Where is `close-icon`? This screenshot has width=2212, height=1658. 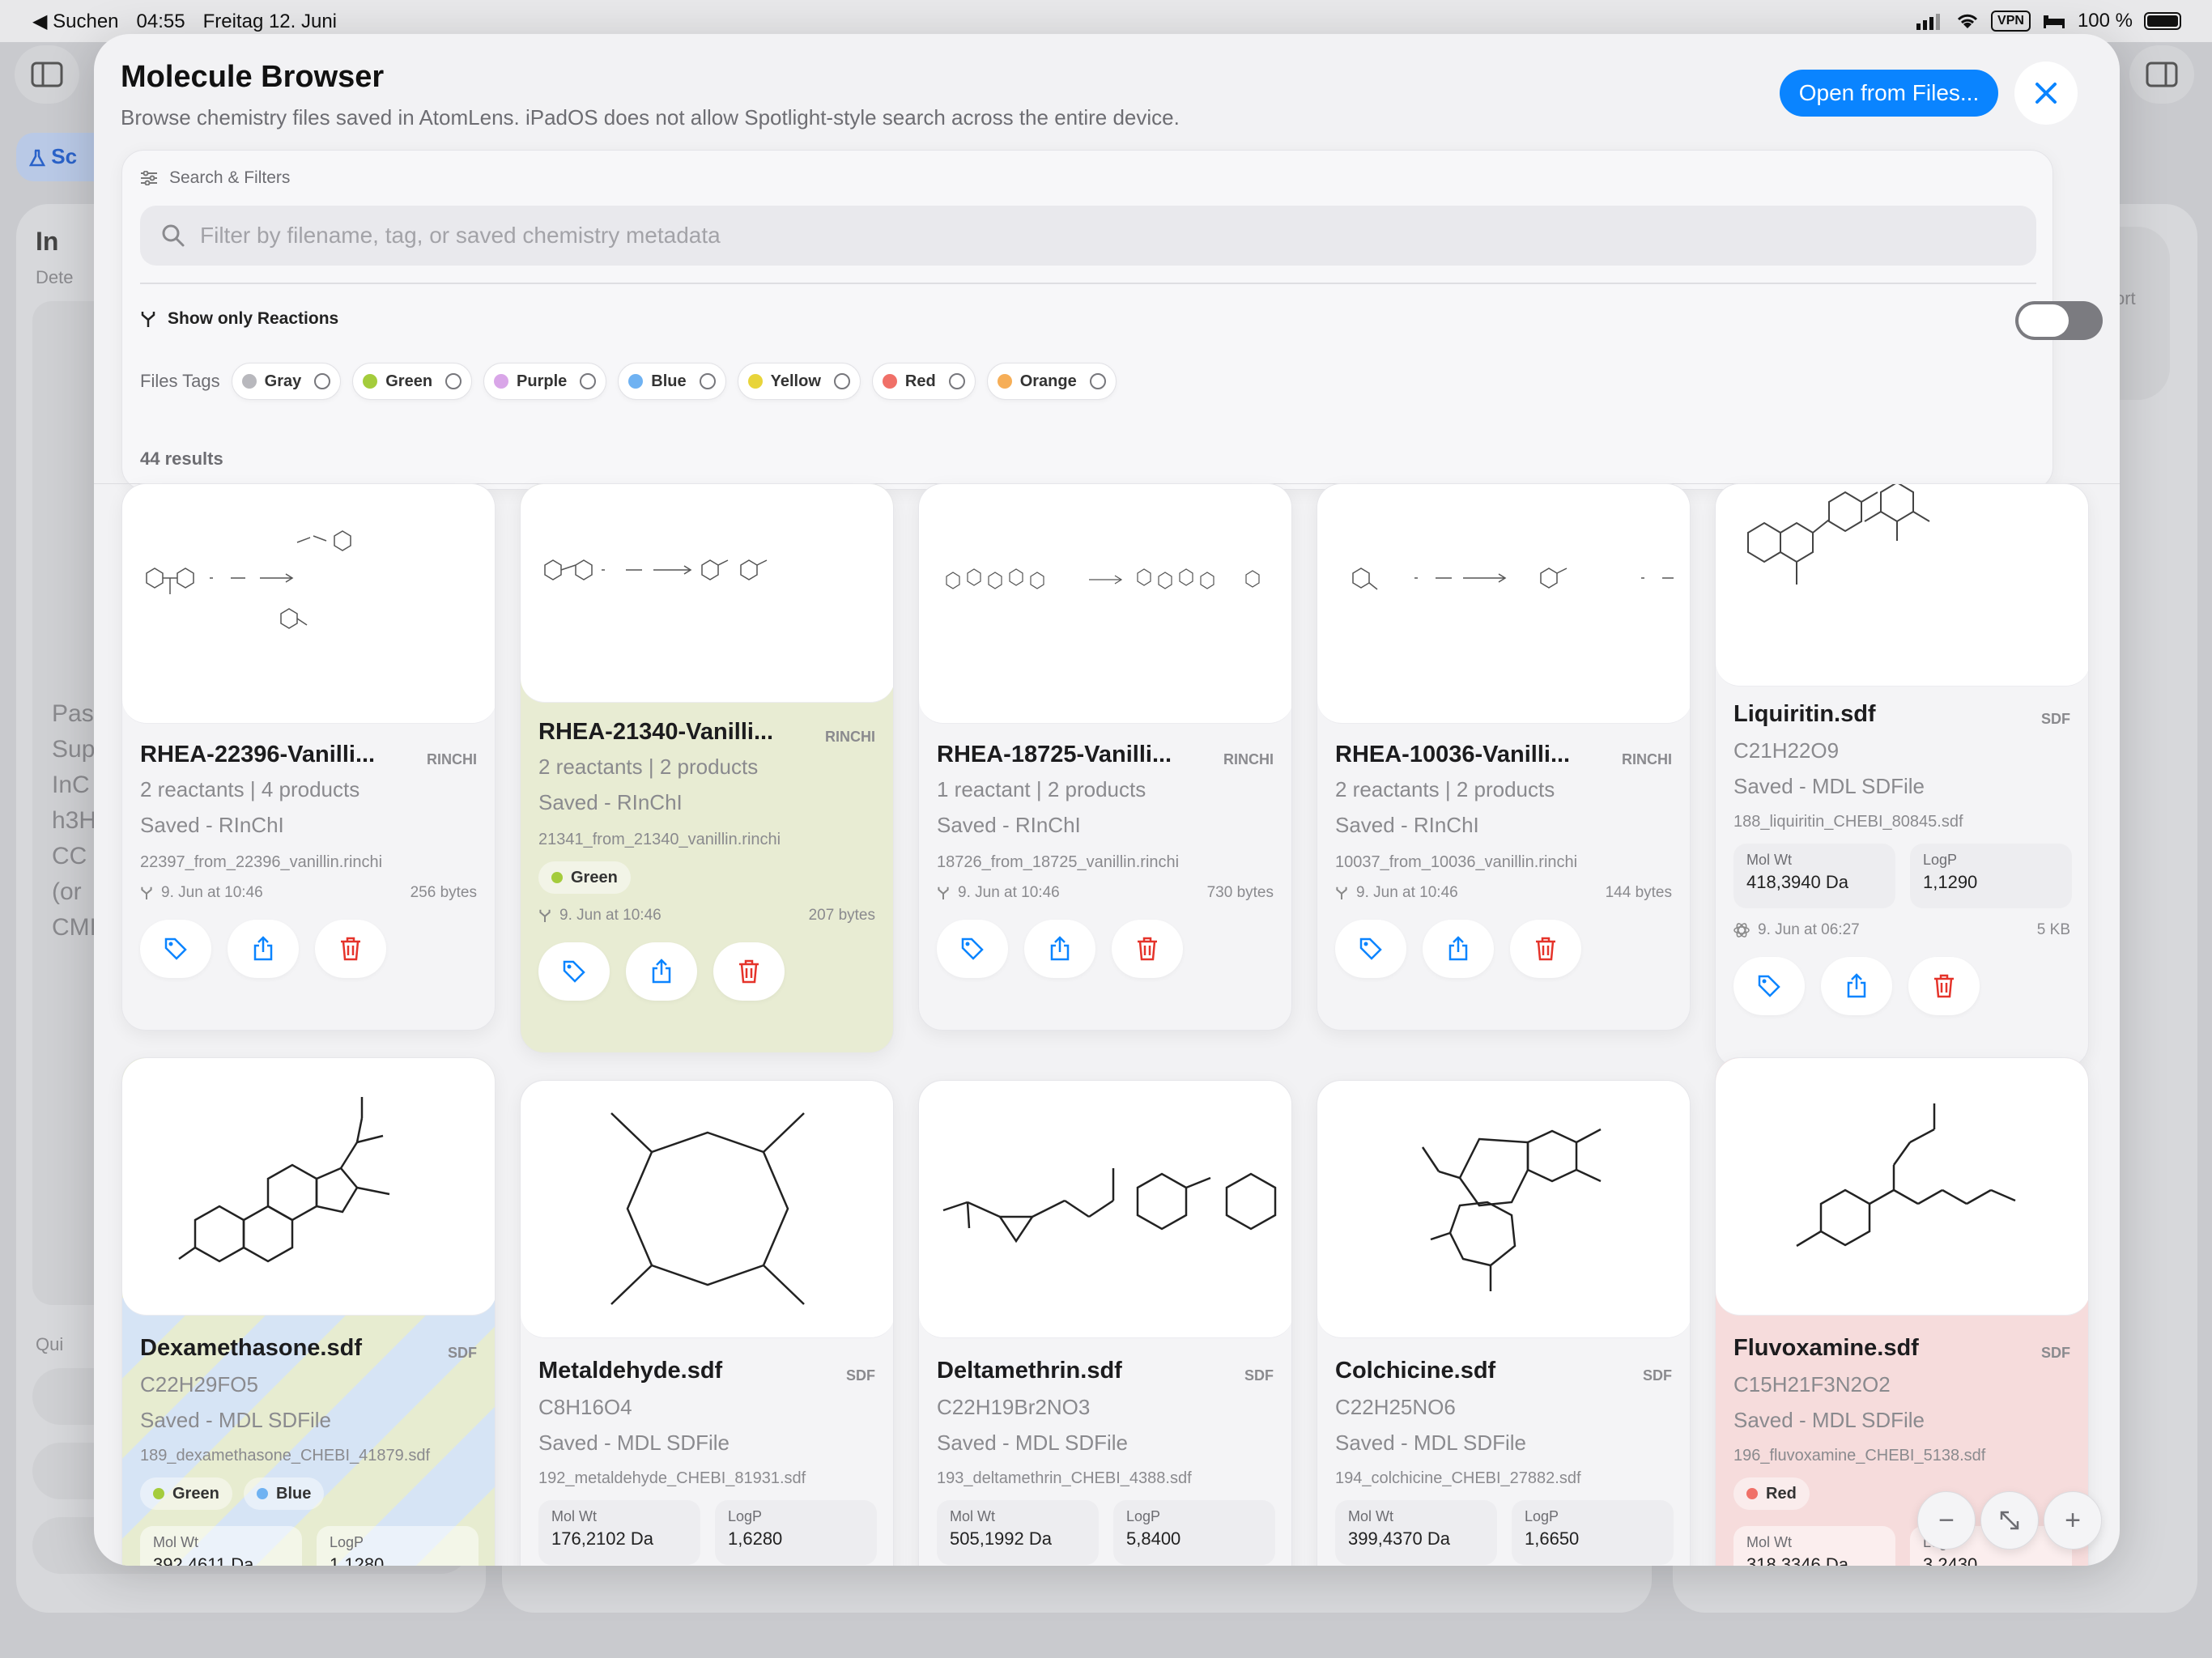
close-icon is located at coordinates (2046, 93).